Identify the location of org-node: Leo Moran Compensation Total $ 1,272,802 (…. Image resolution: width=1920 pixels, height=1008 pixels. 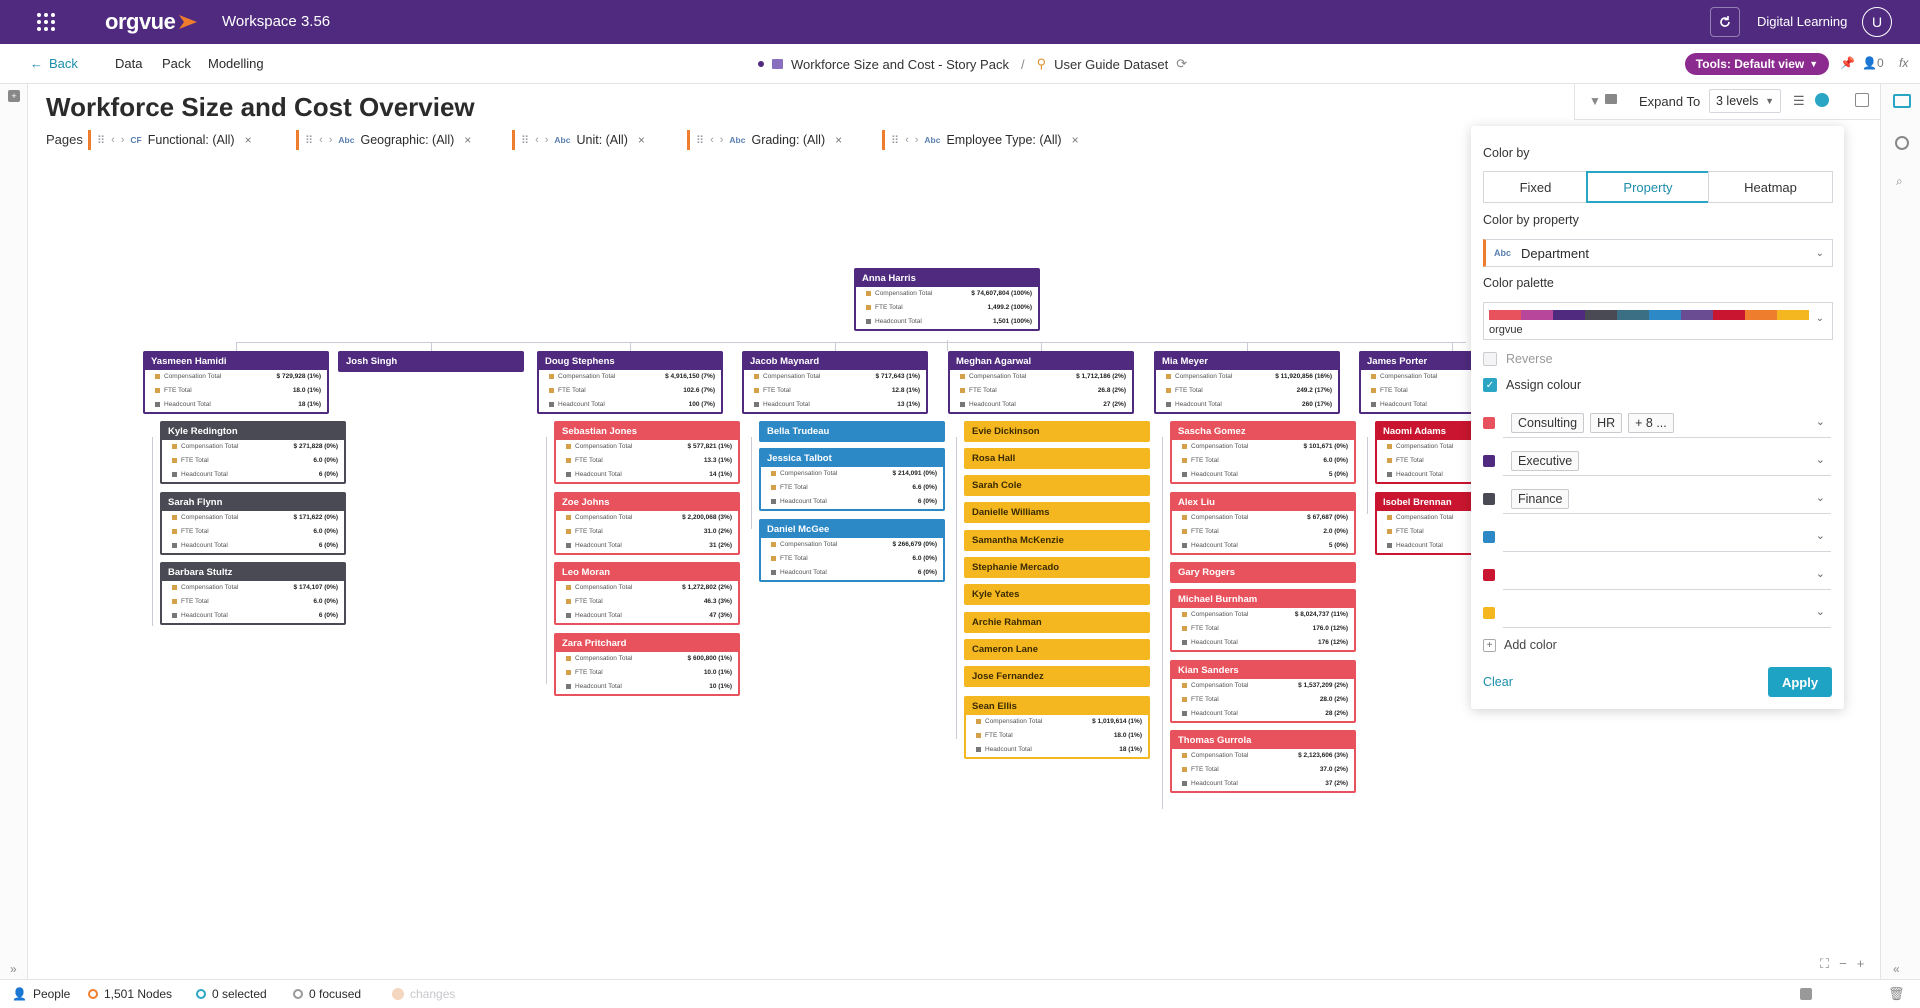
(647, 593).